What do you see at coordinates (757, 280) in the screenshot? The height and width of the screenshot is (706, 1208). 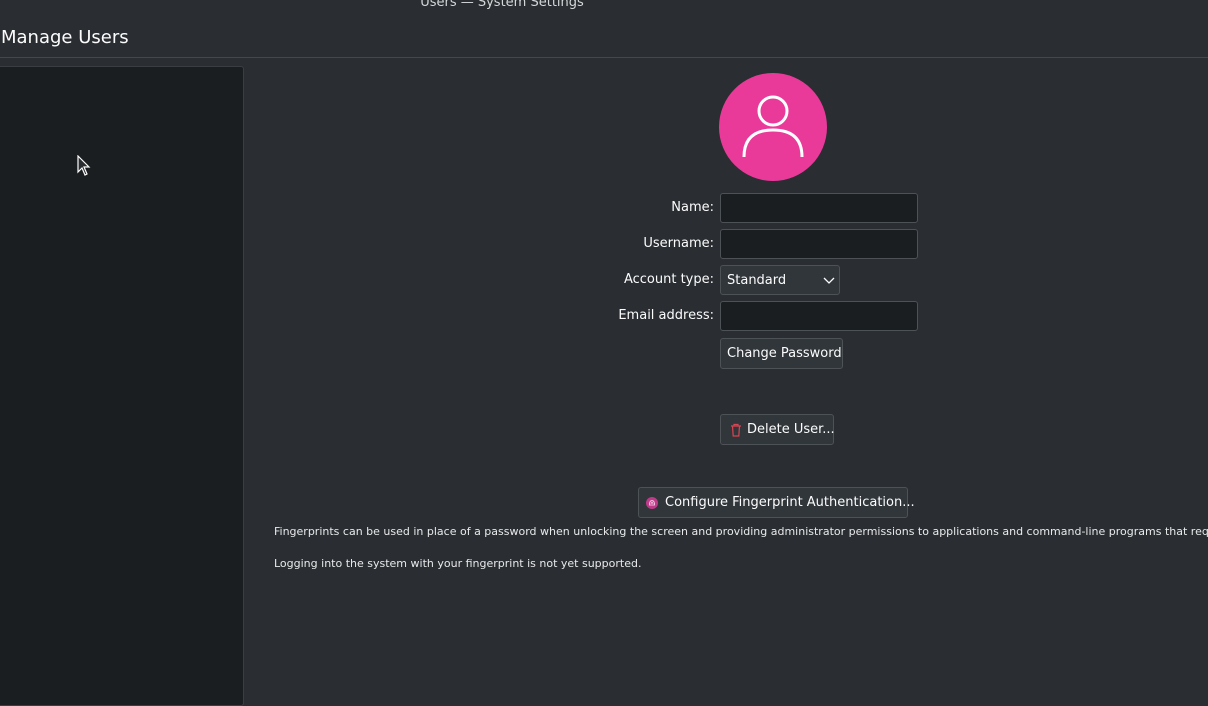 I see `account-type-value: Standard` at bounding box center [757, 280].